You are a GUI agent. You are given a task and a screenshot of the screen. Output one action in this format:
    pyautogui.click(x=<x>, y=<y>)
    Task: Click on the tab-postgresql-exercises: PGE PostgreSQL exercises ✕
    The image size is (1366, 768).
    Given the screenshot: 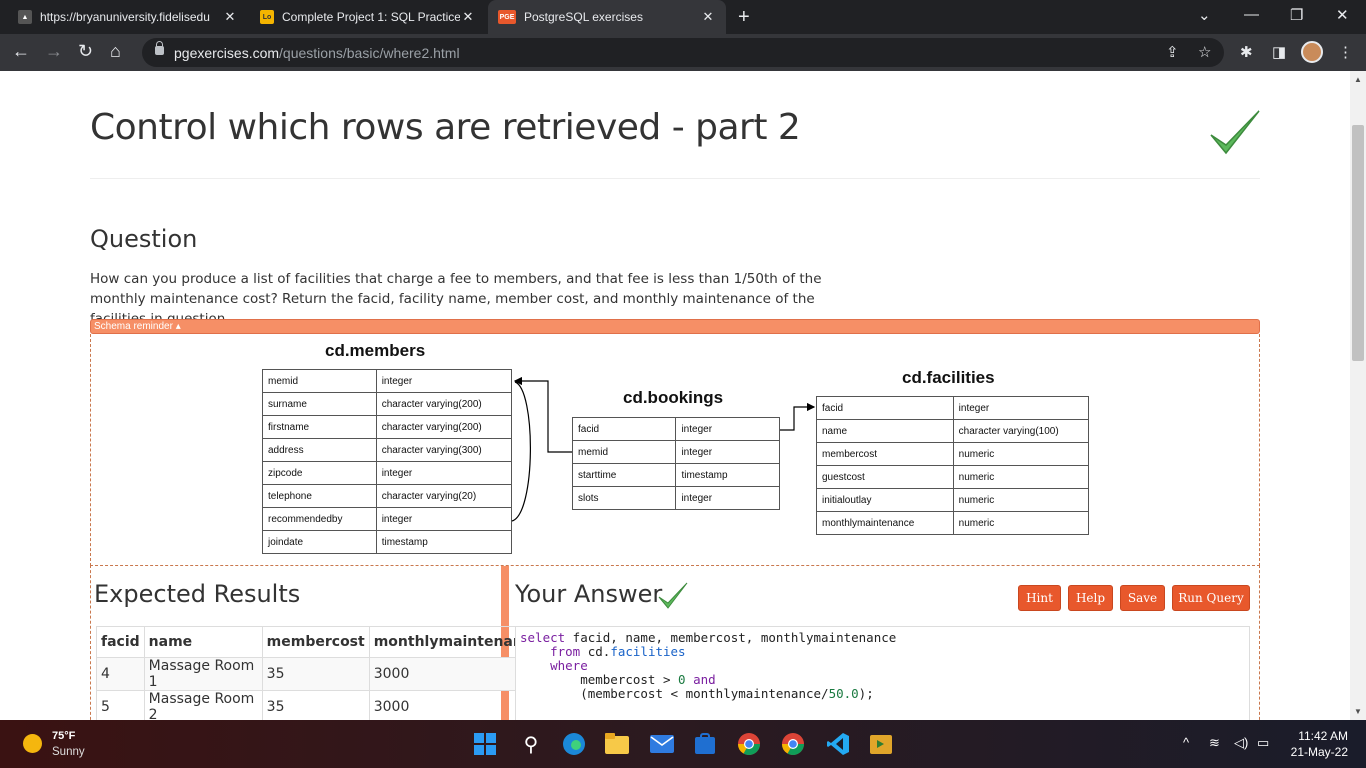 What is the action you would take?
    pyautogui.click(x=607, y=17)
    